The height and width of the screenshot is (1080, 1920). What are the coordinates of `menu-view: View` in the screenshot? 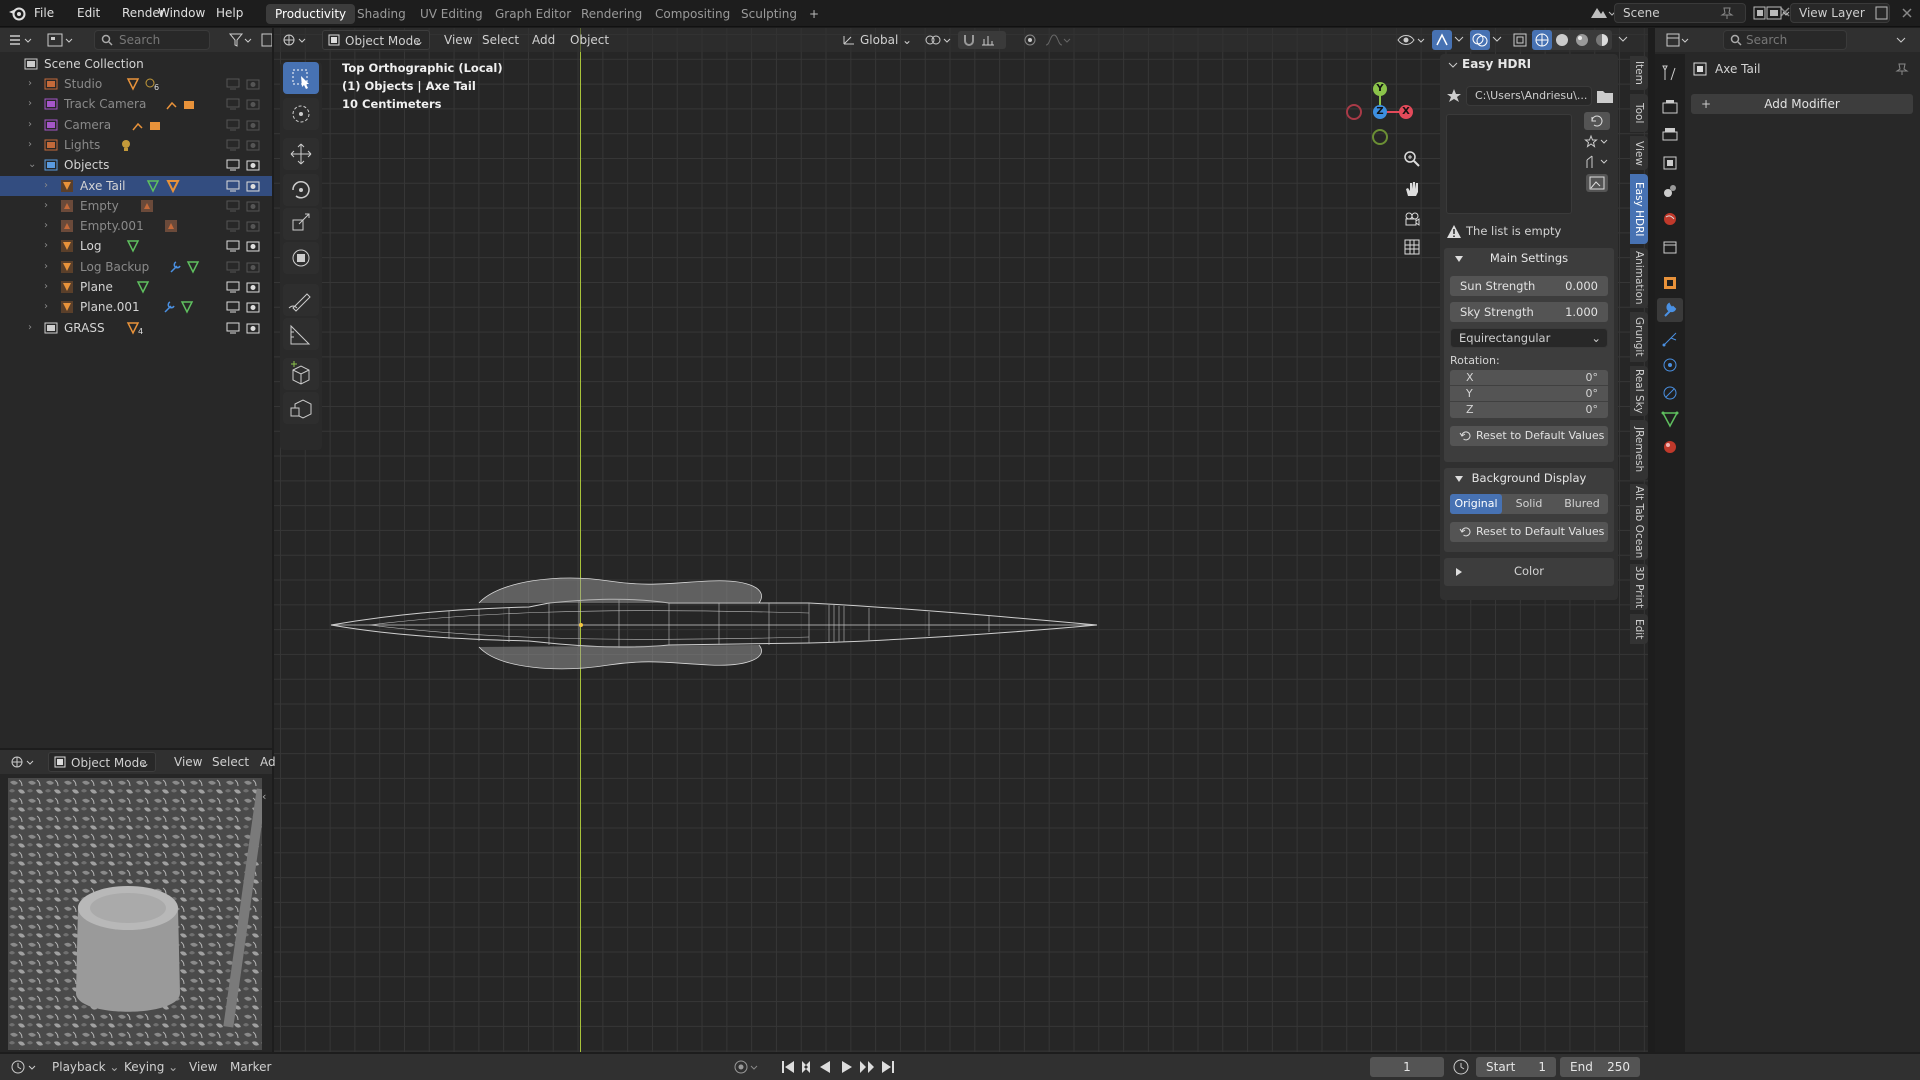 It's located at (458, 40).